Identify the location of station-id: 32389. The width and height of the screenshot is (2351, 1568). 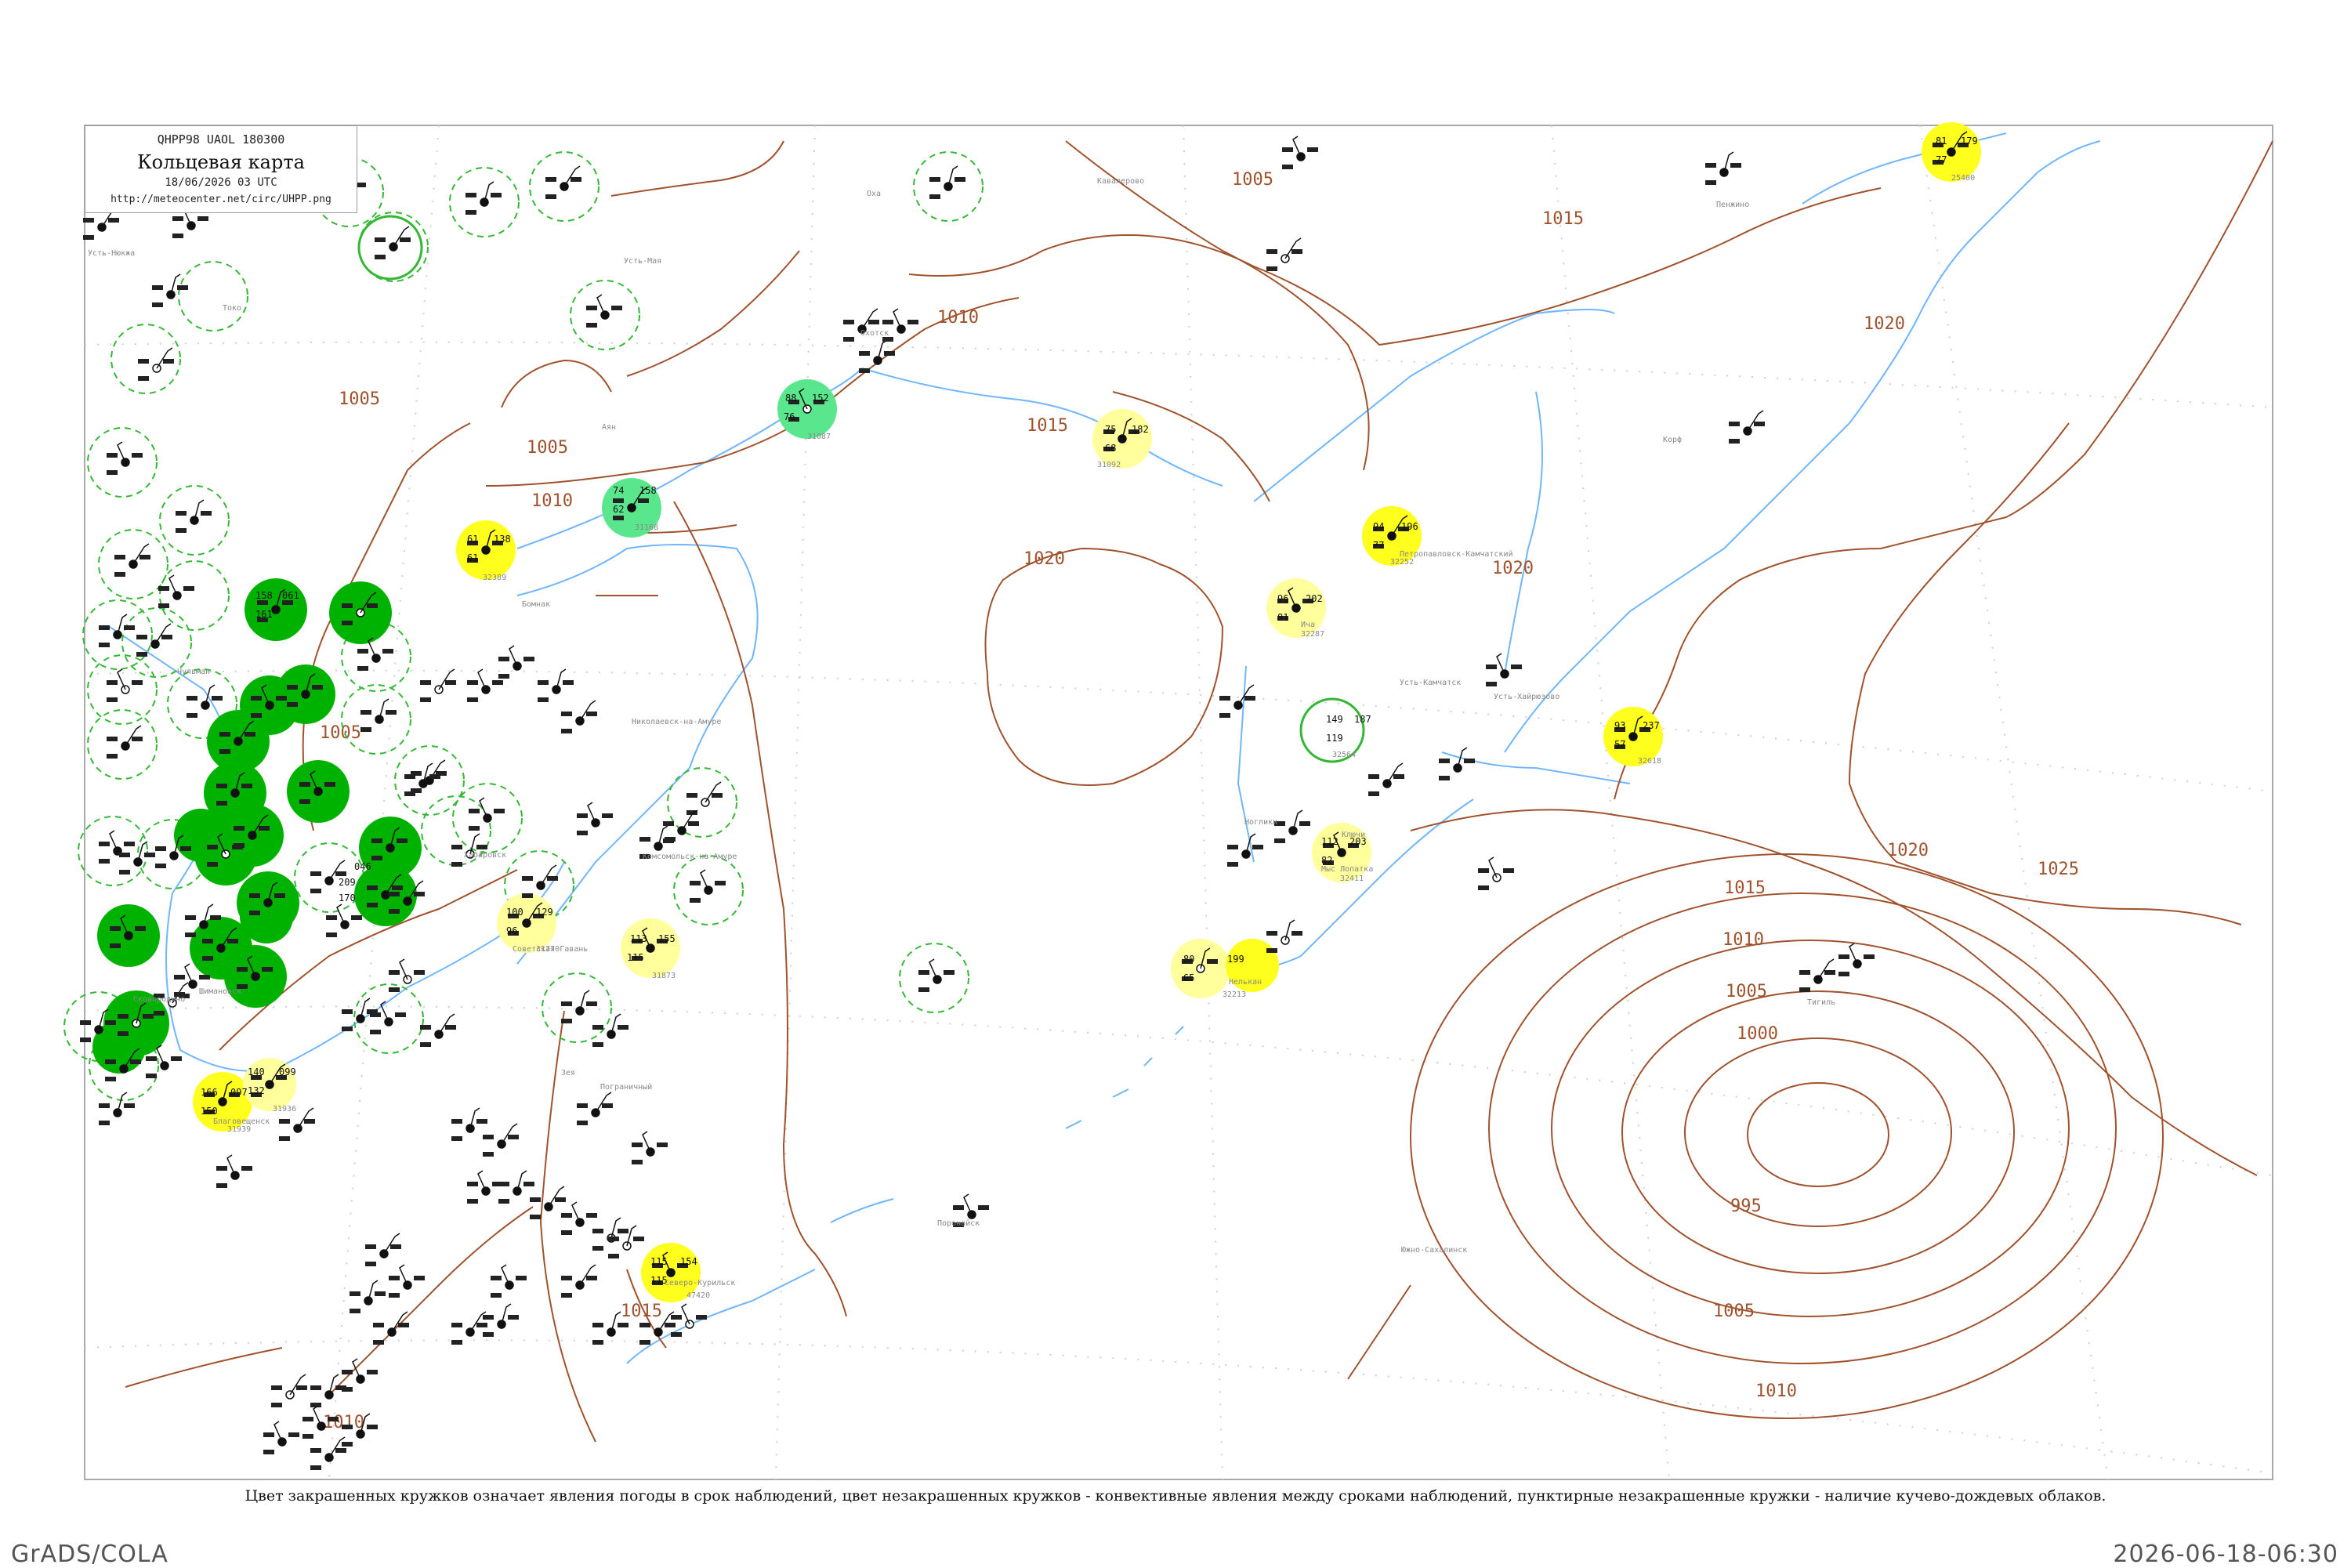
(494, 578).